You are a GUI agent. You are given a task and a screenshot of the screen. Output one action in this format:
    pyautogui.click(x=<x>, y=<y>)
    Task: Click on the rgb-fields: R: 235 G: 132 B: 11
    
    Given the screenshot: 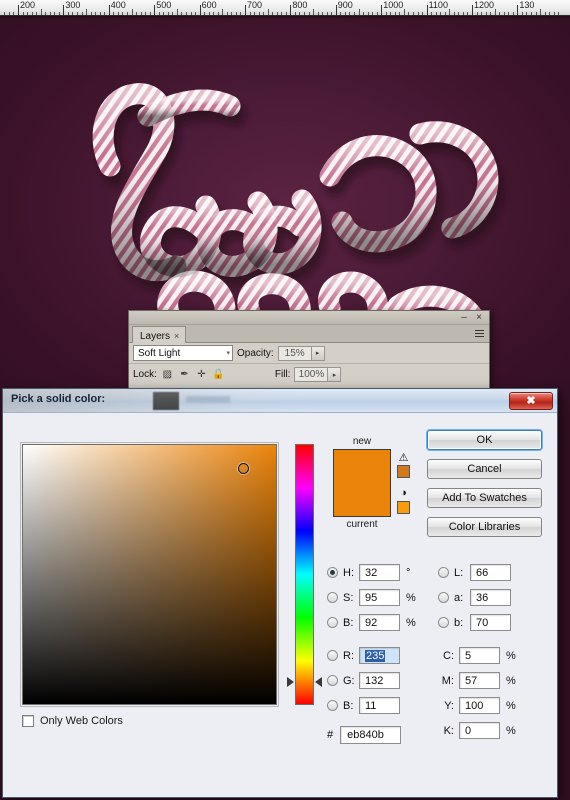 What is the action you would take?
    pyautogui.click(x=363, y=680)
    